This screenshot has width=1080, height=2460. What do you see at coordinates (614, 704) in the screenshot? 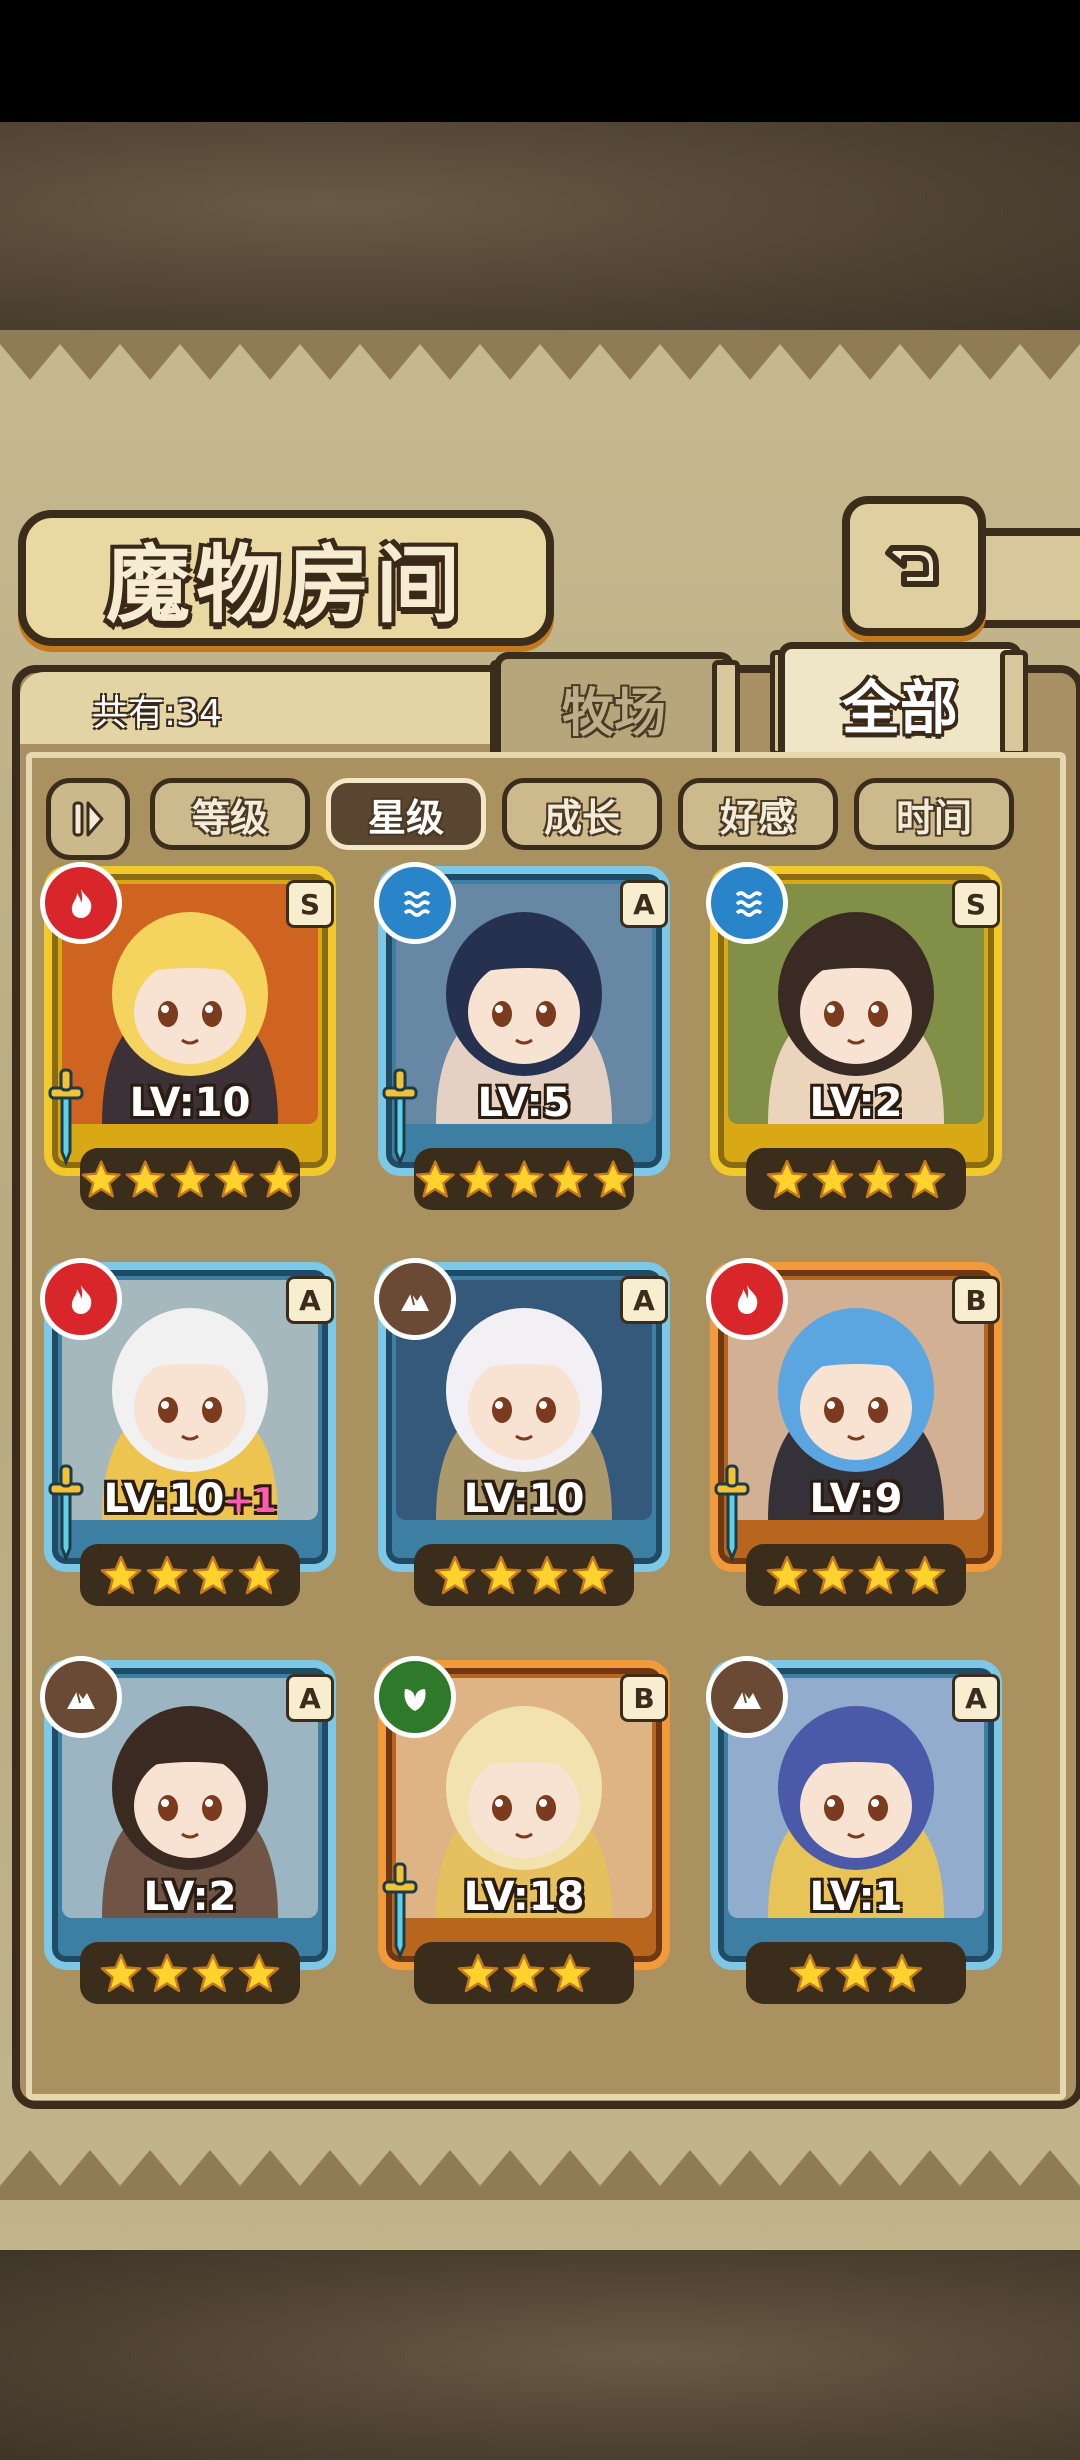
I see `tab-pasture: 牧场` at bounding box center [614, 704].